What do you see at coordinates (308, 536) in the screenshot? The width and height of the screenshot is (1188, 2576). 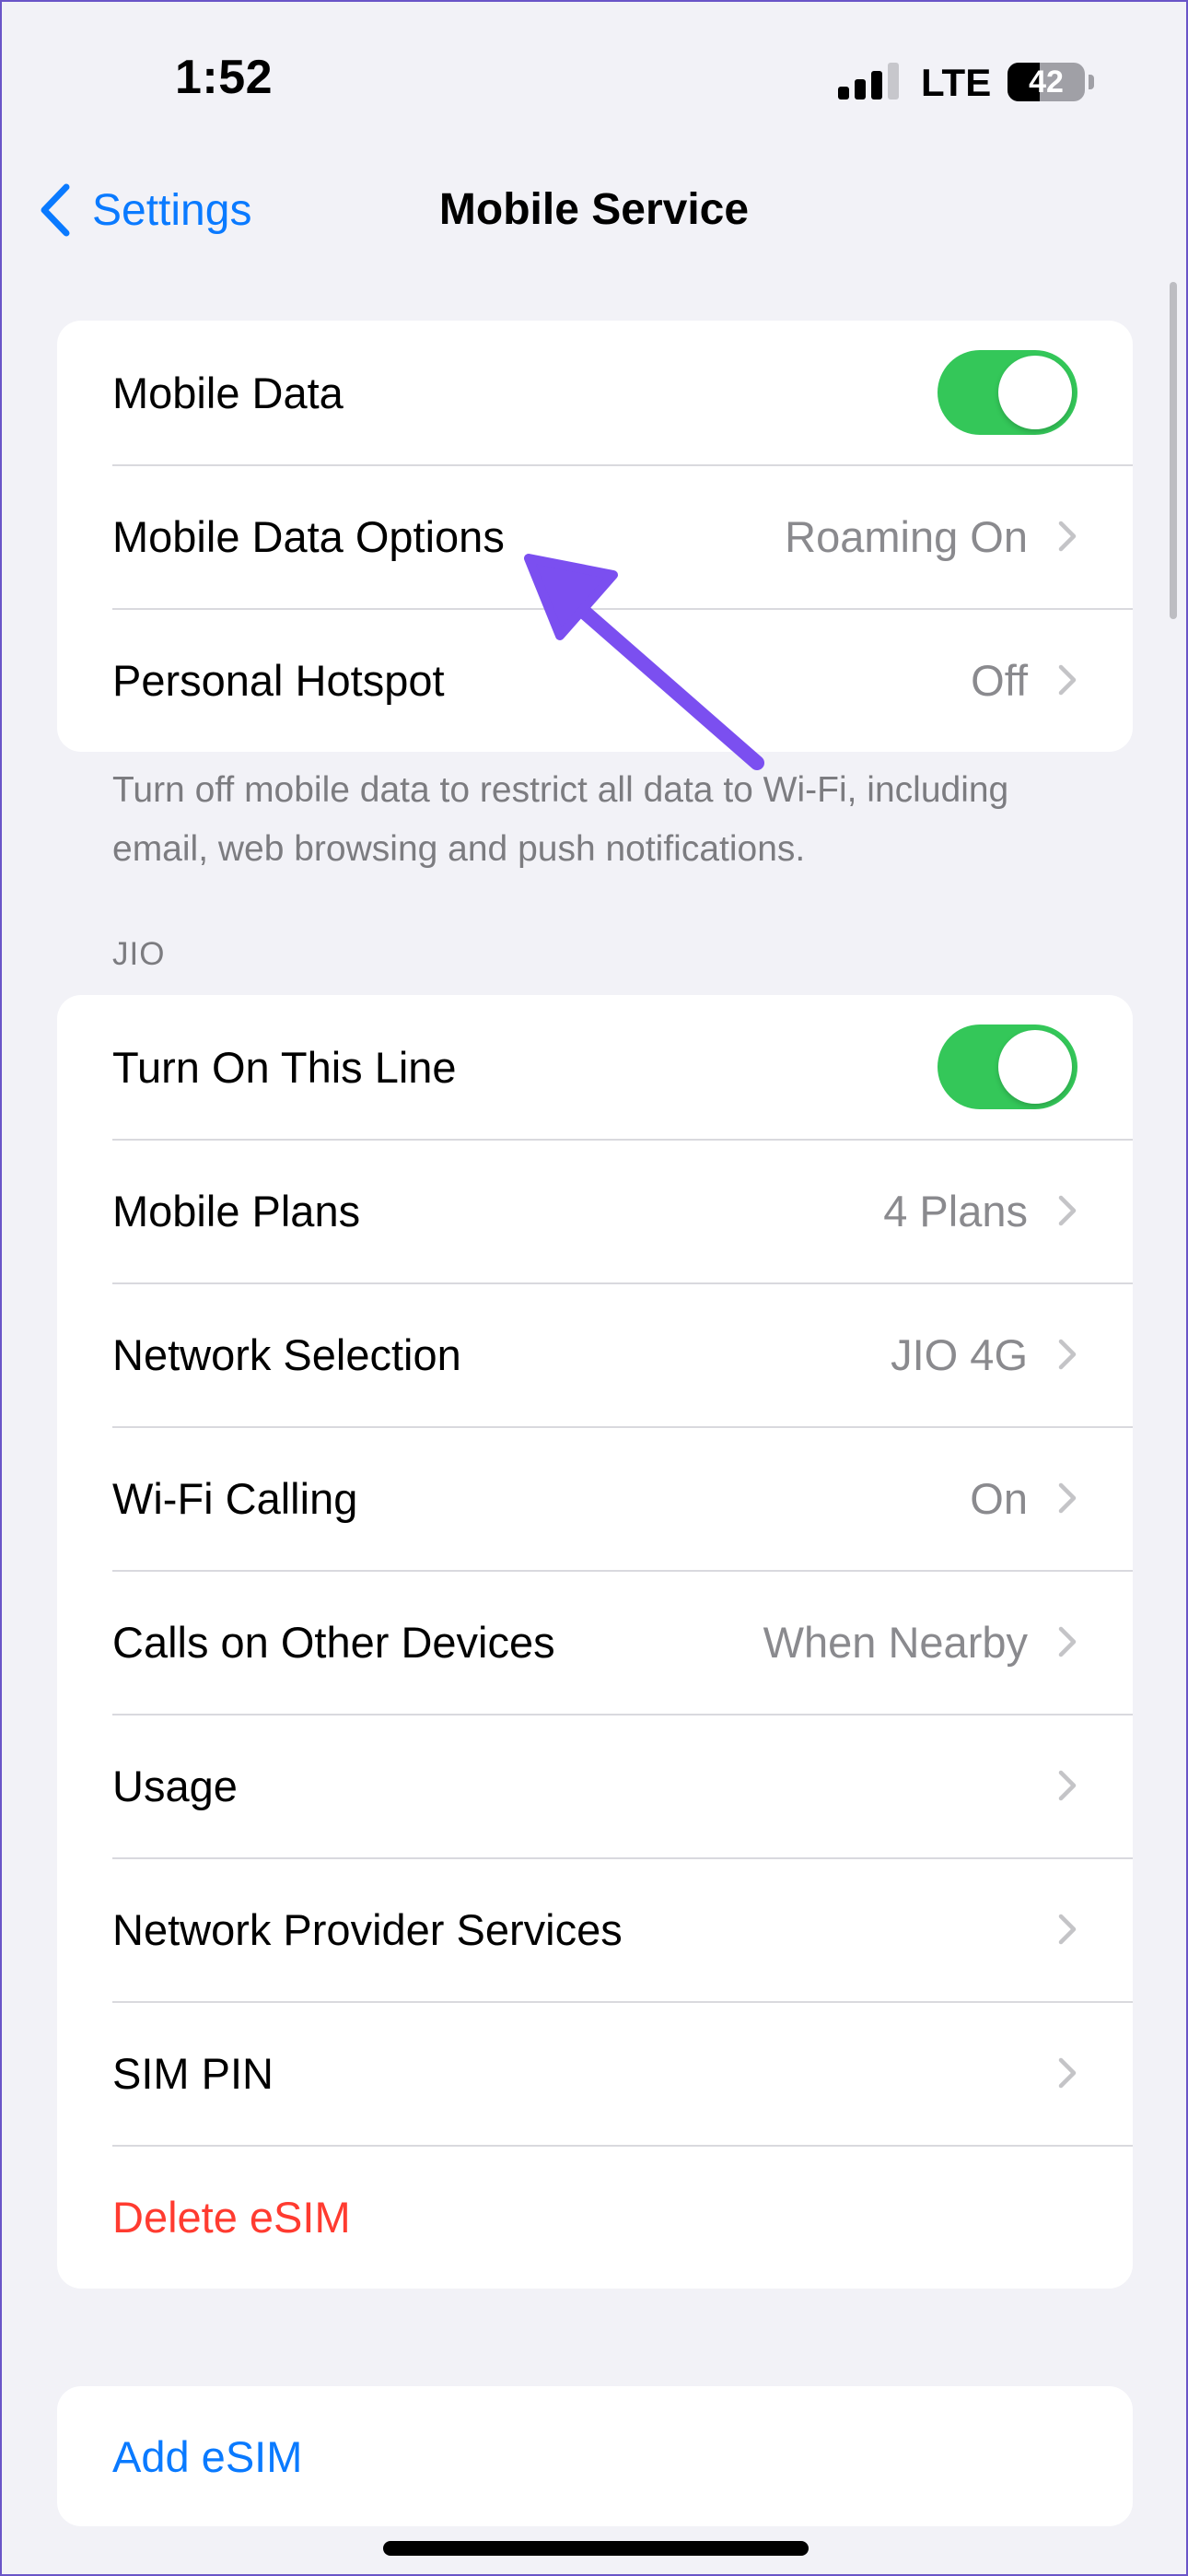 I see `mobile-data-options-label: Mobile Data Options` at bounding box center [308, 536].